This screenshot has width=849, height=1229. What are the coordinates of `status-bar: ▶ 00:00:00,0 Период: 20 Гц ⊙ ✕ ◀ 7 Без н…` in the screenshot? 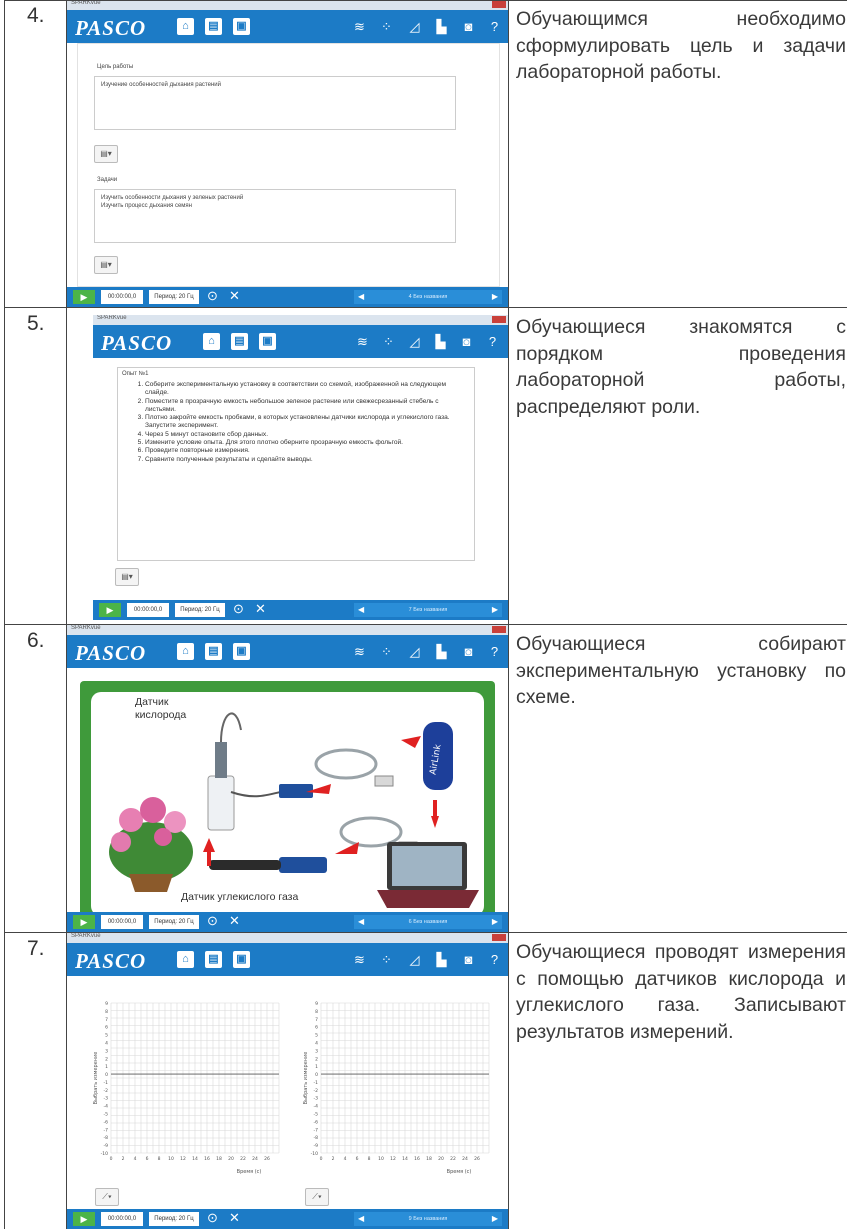 It's located at (300, 610).